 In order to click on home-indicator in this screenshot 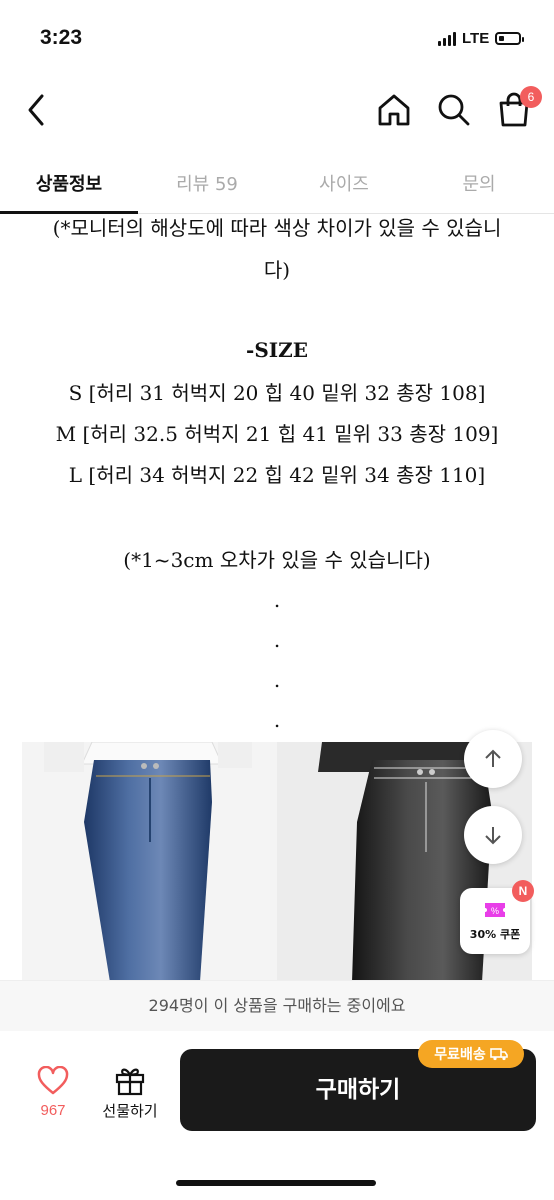, I will do `click(276, 1183)`.